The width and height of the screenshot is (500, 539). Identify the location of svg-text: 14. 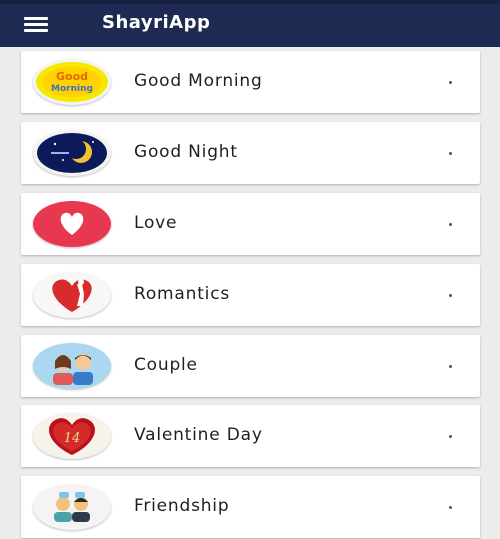
(72, 438).